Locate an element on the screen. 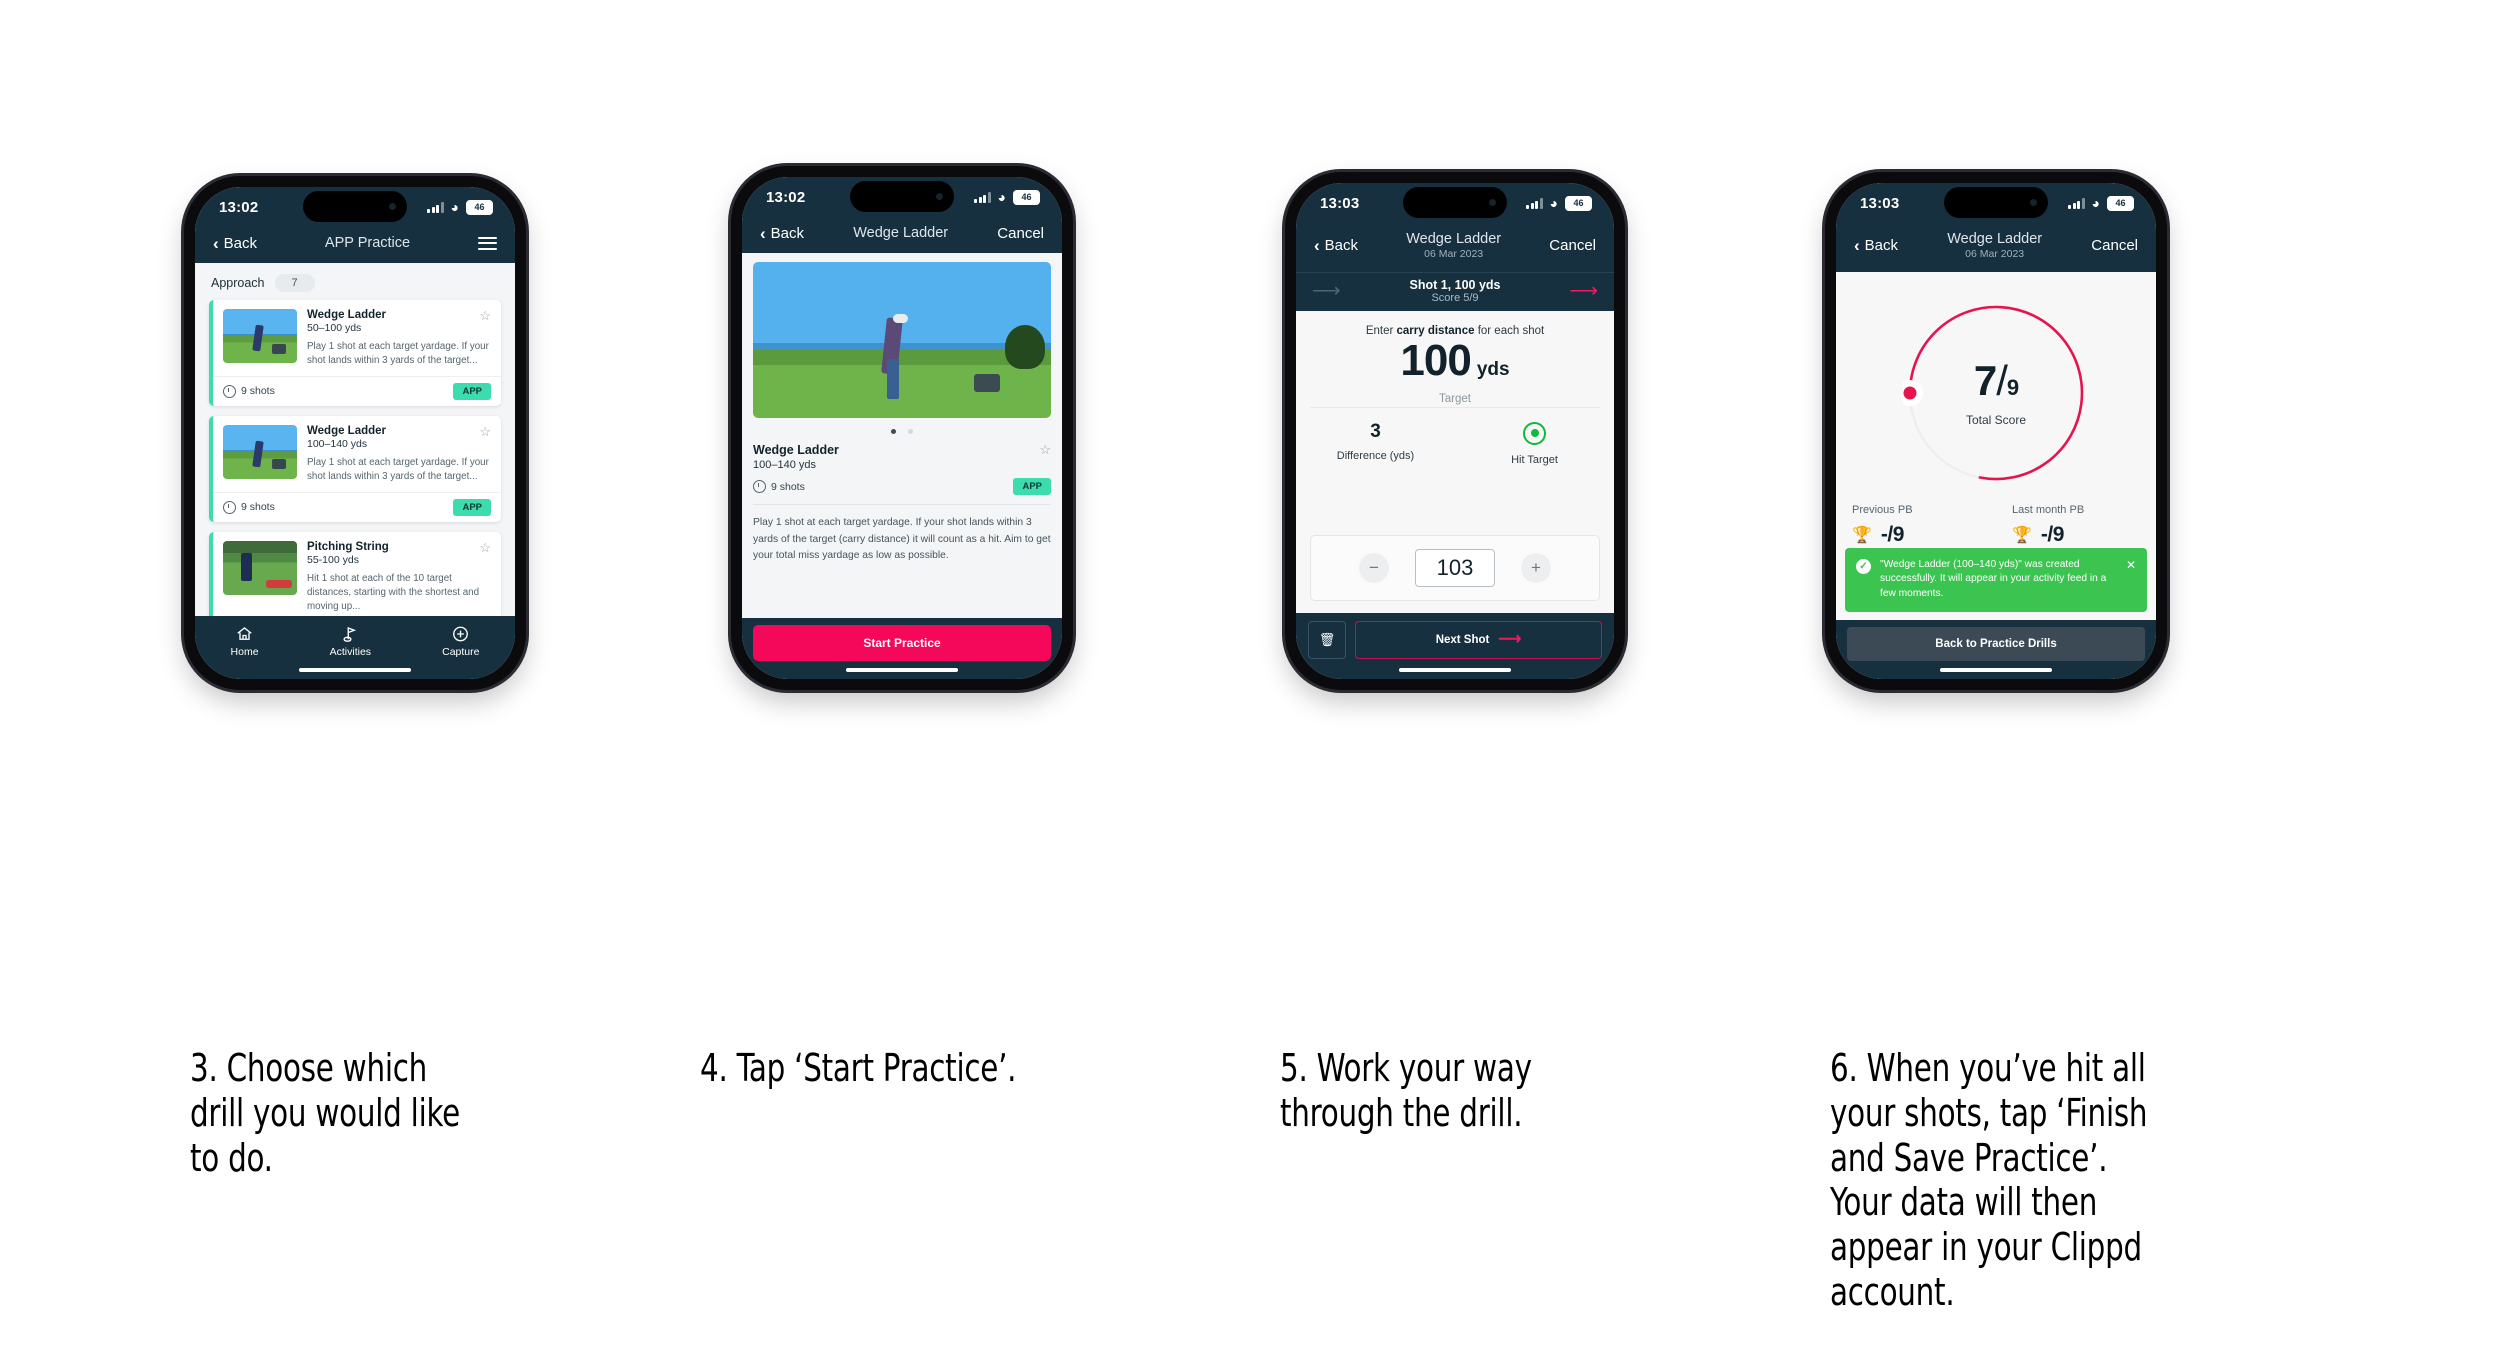 This screenshot has width=2503, height=1347. arrow-right-icon: ⟶ is located at coordinates (1510, 639).